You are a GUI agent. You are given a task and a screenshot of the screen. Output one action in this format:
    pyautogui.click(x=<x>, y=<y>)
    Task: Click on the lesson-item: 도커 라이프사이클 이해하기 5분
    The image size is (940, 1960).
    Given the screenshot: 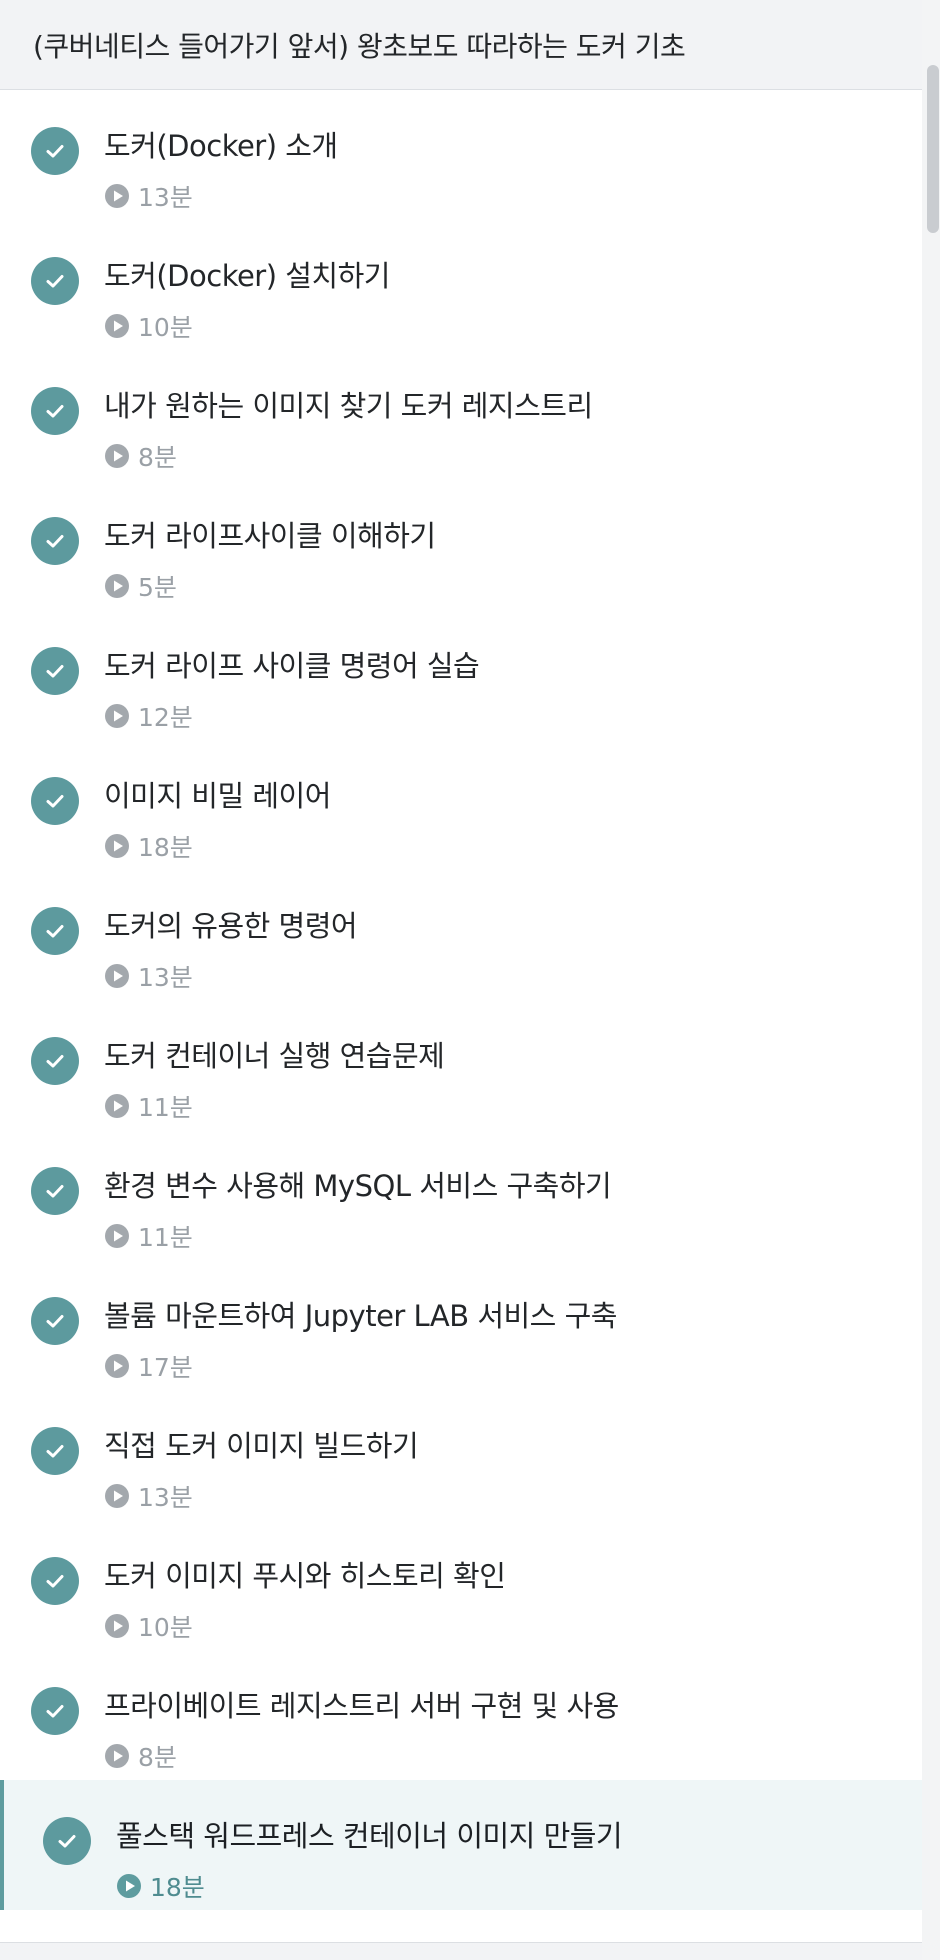 What is the action you would take?
    pyautogui.click(x=461, y=545)
    